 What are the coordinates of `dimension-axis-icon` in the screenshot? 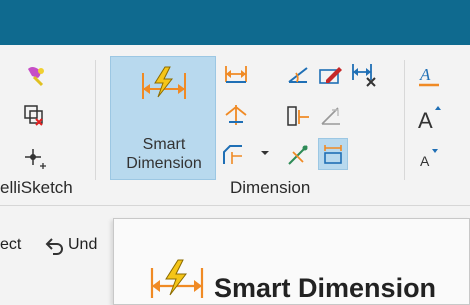 It's located at (299, 155).